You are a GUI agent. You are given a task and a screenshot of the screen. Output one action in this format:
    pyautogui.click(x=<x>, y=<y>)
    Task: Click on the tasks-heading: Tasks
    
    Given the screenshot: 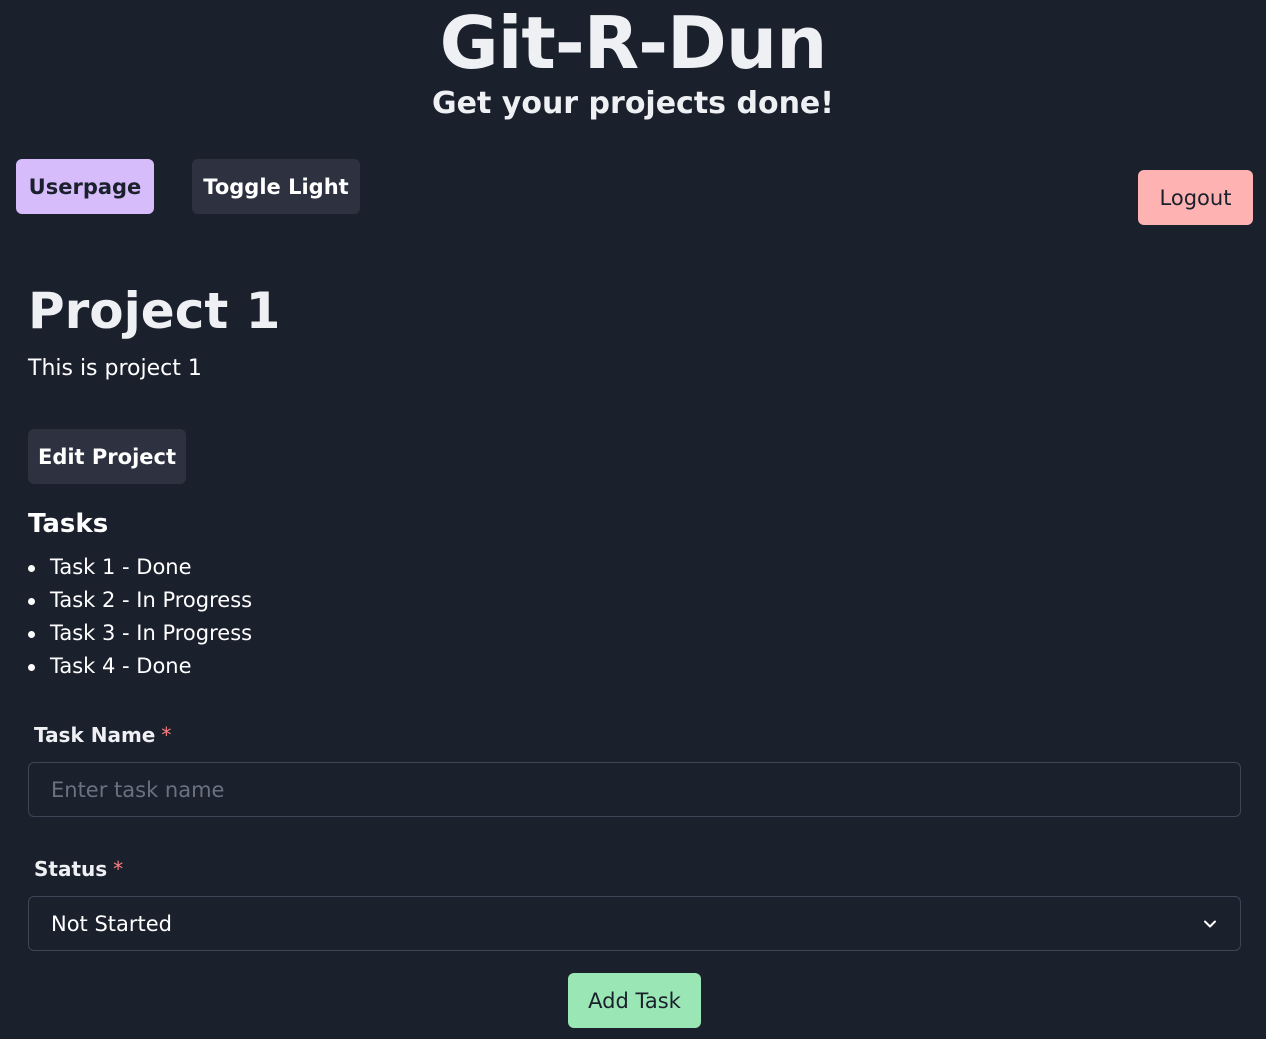 What is the action you would take?
    pyautogui.click(x=68, y=524)
    